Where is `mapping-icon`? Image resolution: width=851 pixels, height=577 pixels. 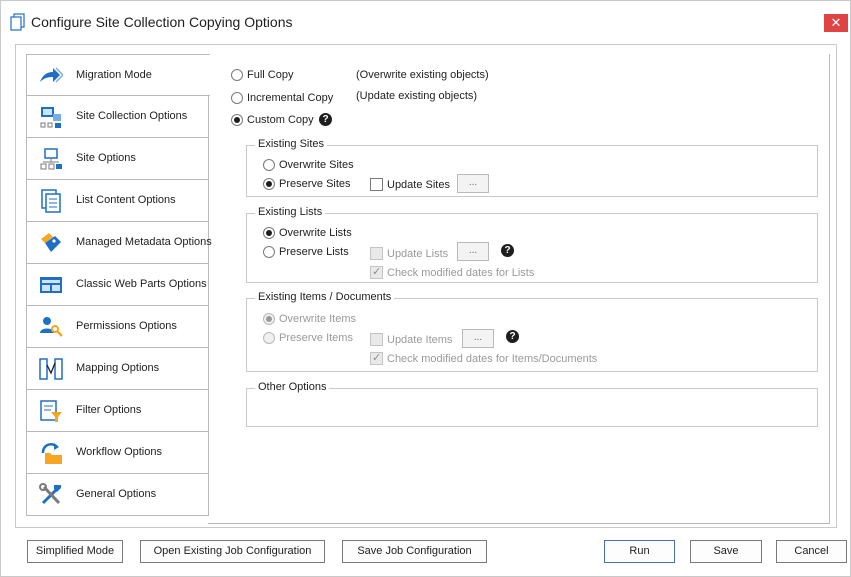
mapping-icon is located at coordinates (51, 369).